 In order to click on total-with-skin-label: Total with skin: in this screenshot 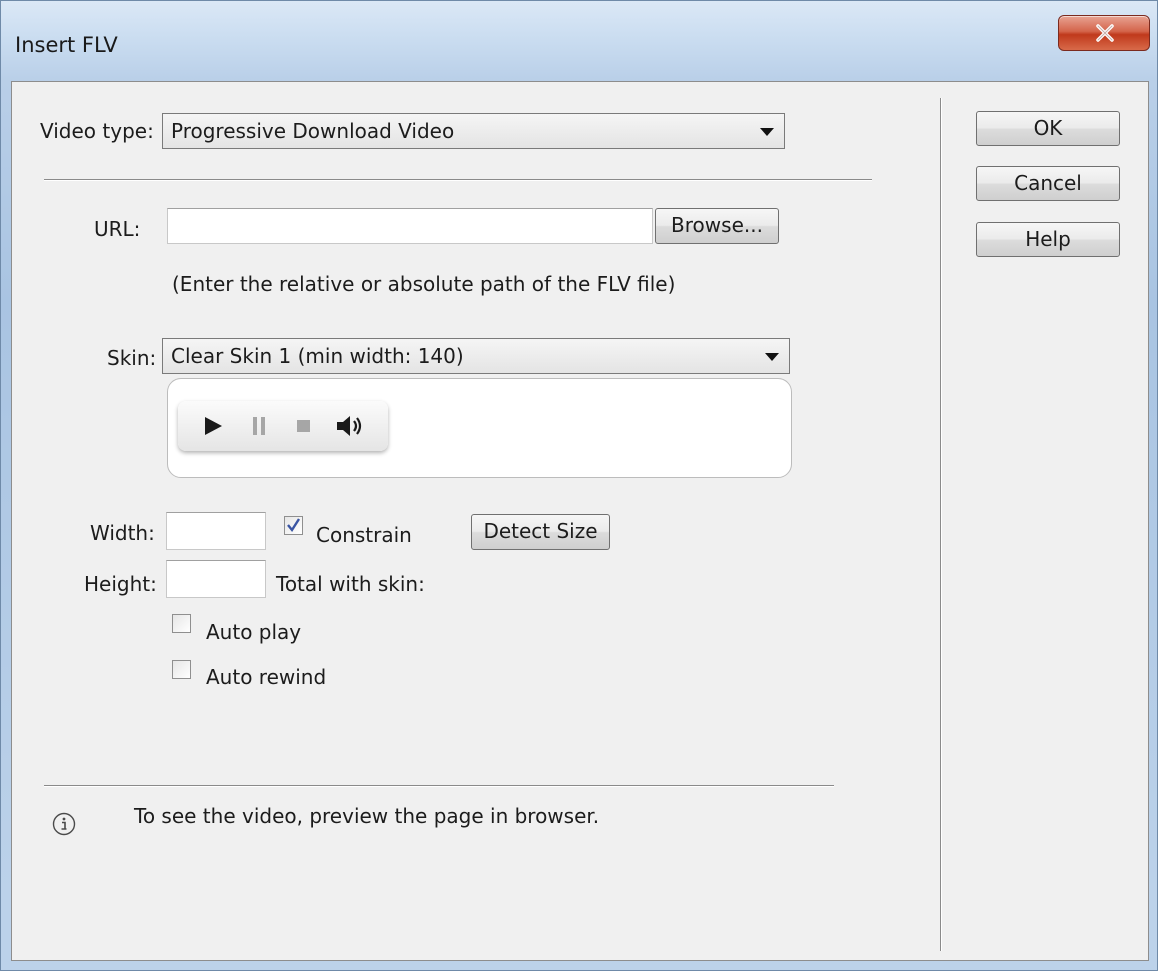, I will do `click(350, 584)`.